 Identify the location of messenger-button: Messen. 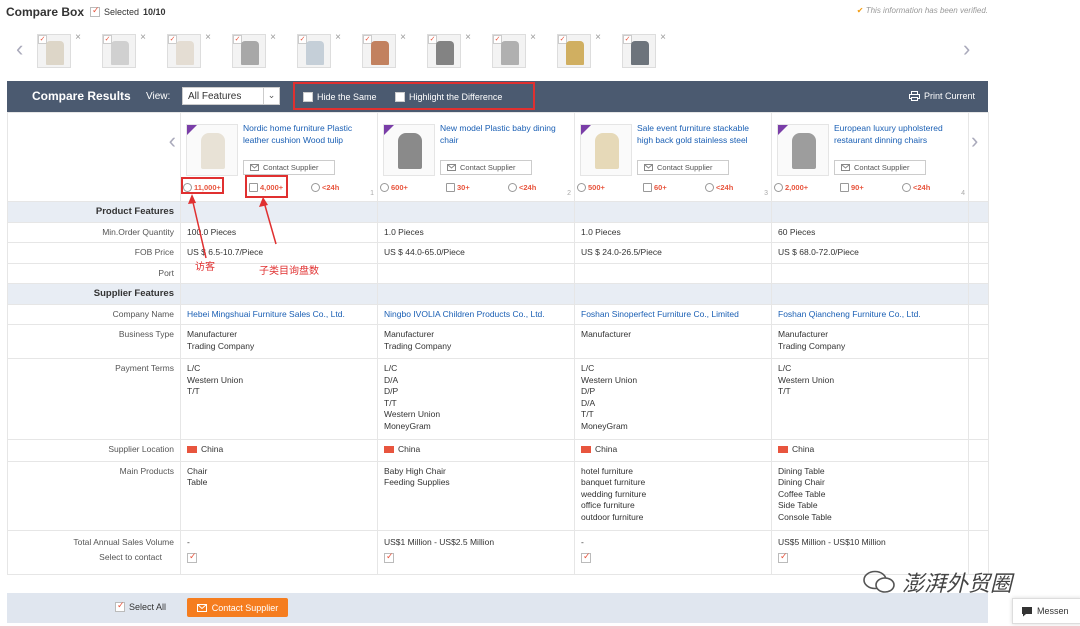
(1046, 611).